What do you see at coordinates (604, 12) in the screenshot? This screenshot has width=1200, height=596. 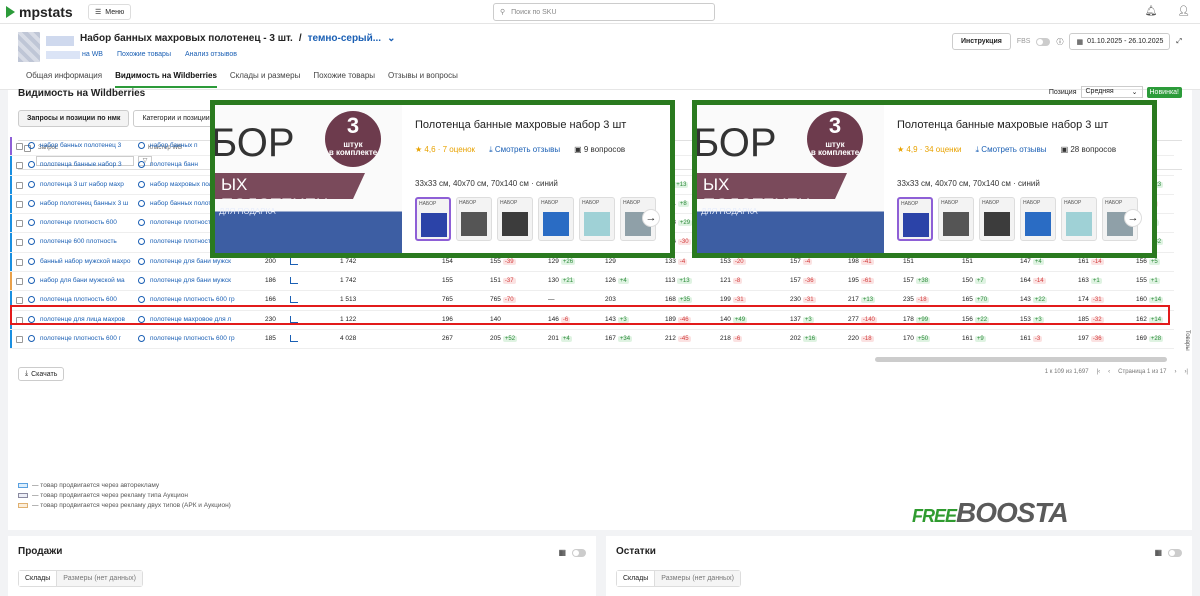 I see `sku-search-input: ⚲ Поиск по SKU` at bounding box center [604, 12].